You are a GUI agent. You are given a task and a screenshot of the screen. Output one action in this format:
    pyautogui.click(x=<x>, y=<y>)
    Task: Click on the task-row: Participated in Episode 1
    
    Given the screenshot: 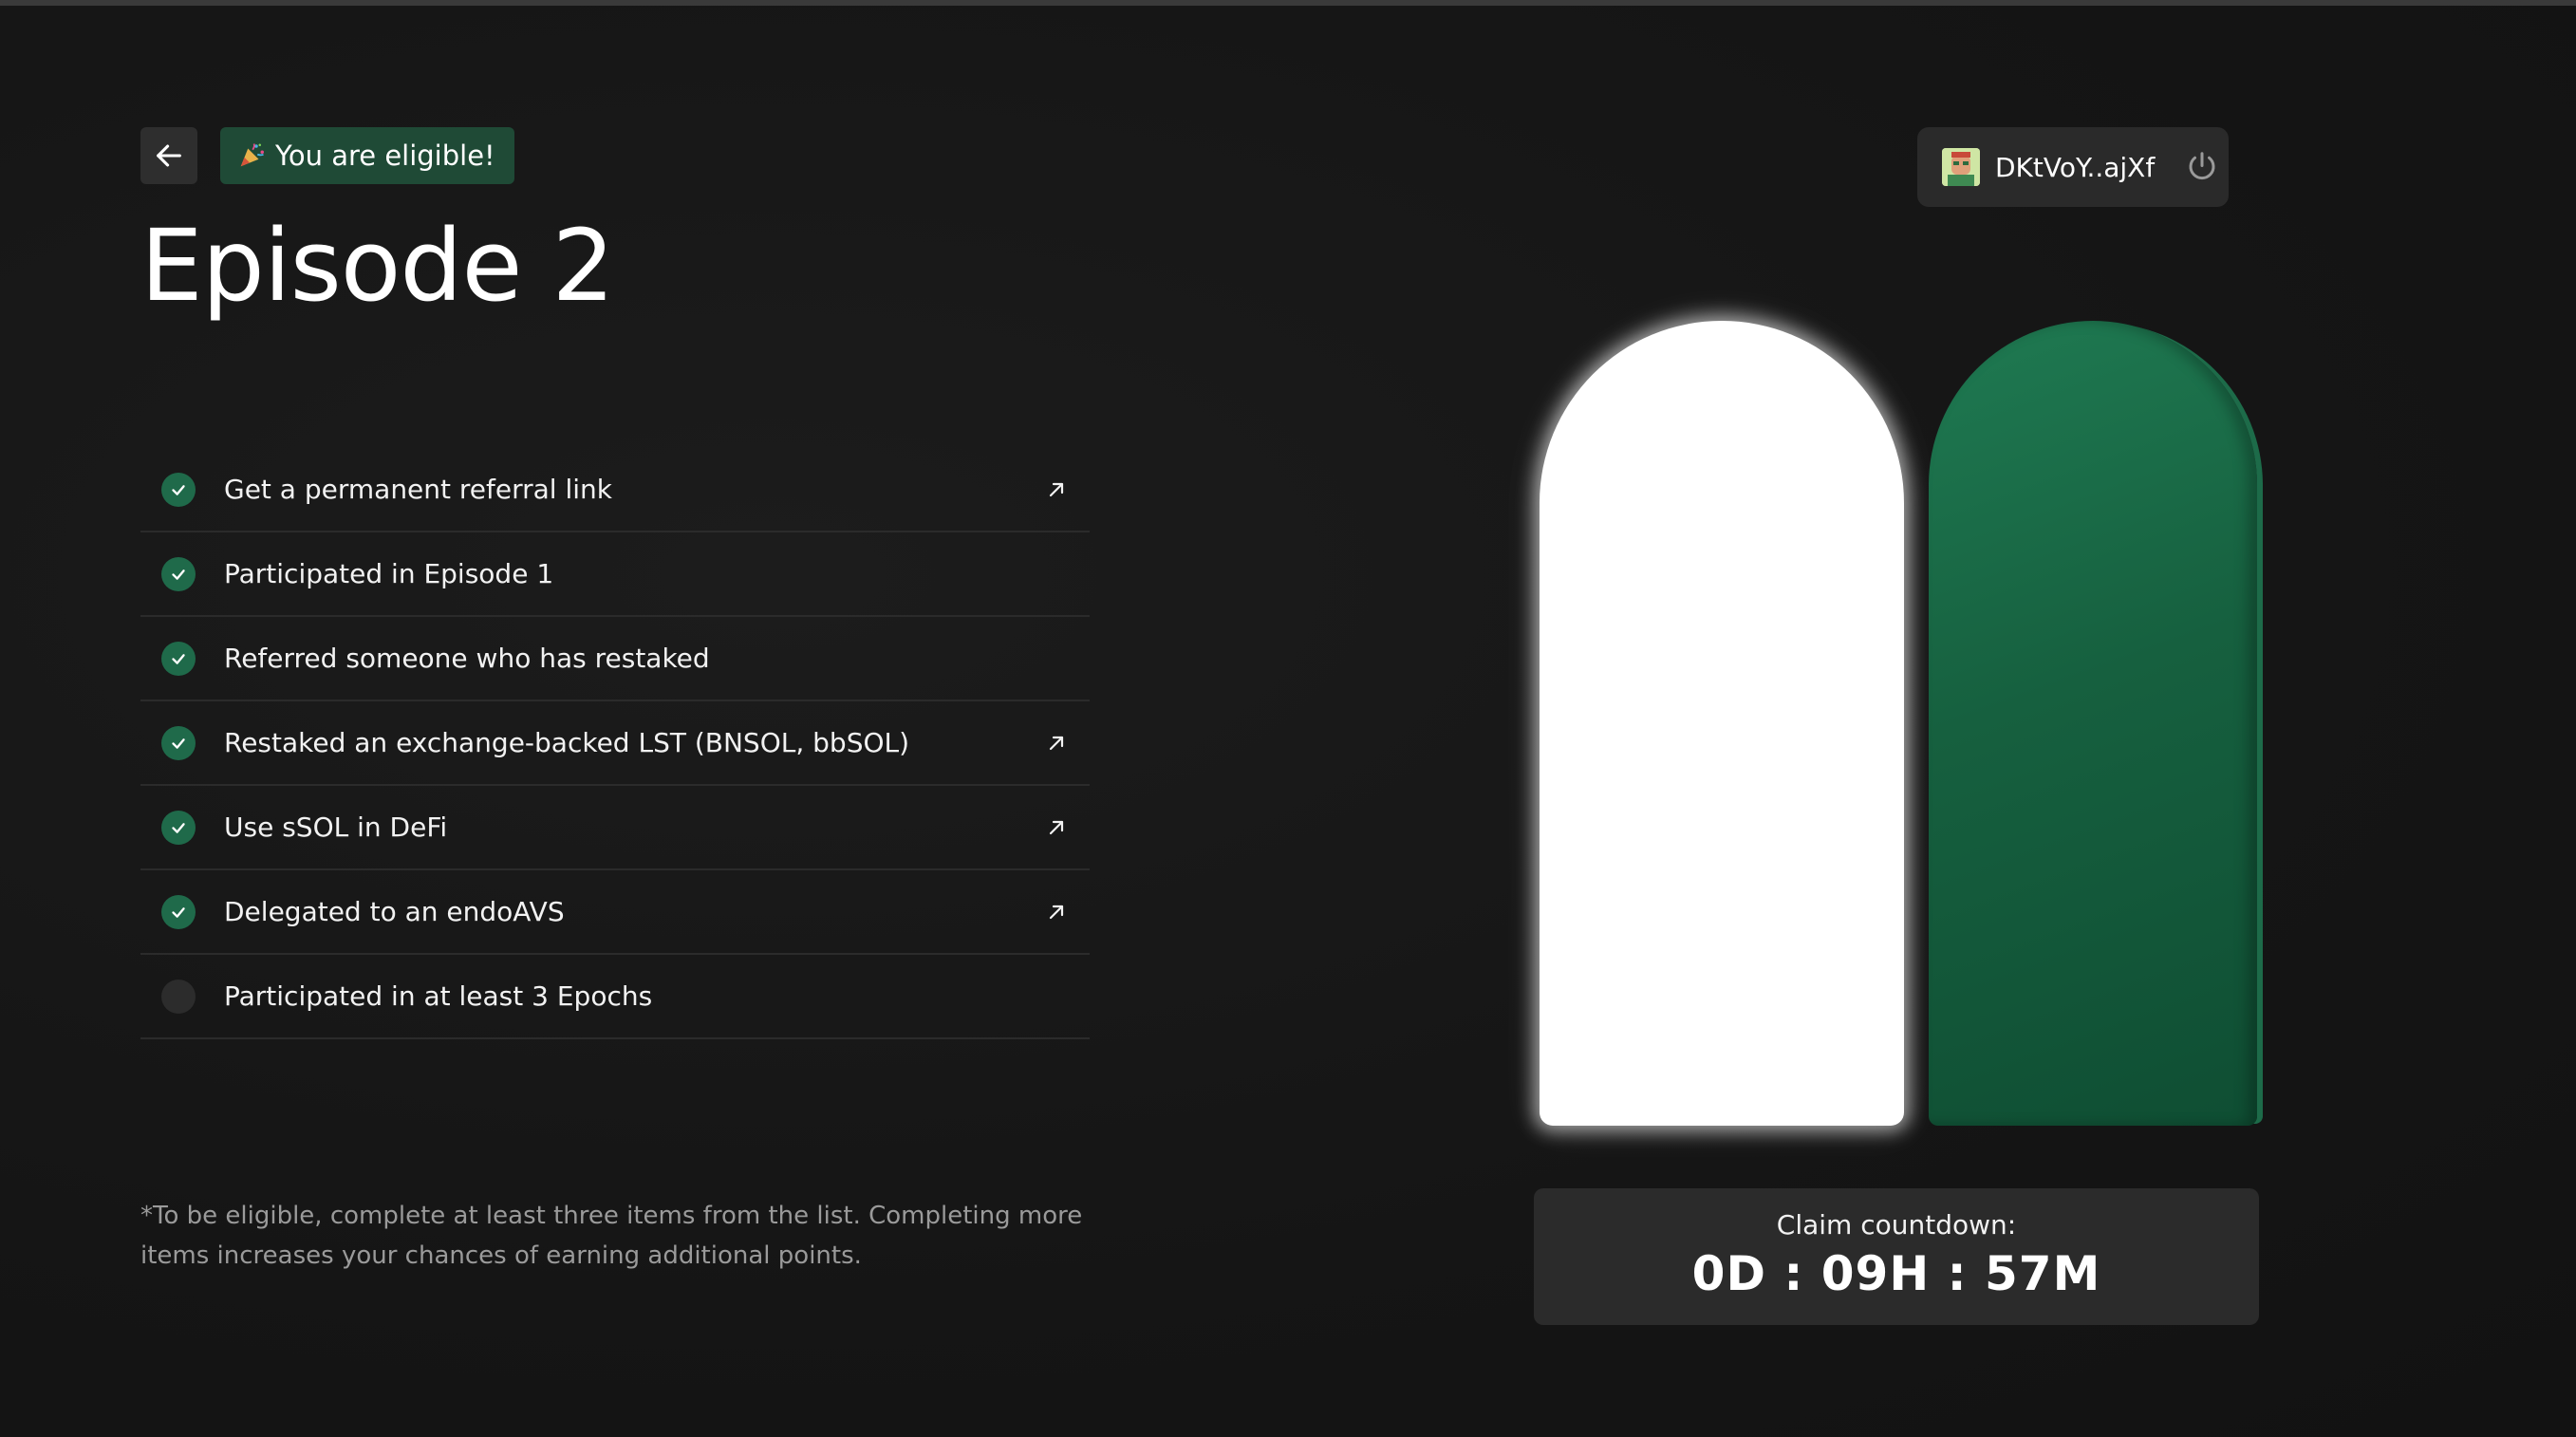 What is the action you would take?
    pyautogui.click(x=615, y=574)
    